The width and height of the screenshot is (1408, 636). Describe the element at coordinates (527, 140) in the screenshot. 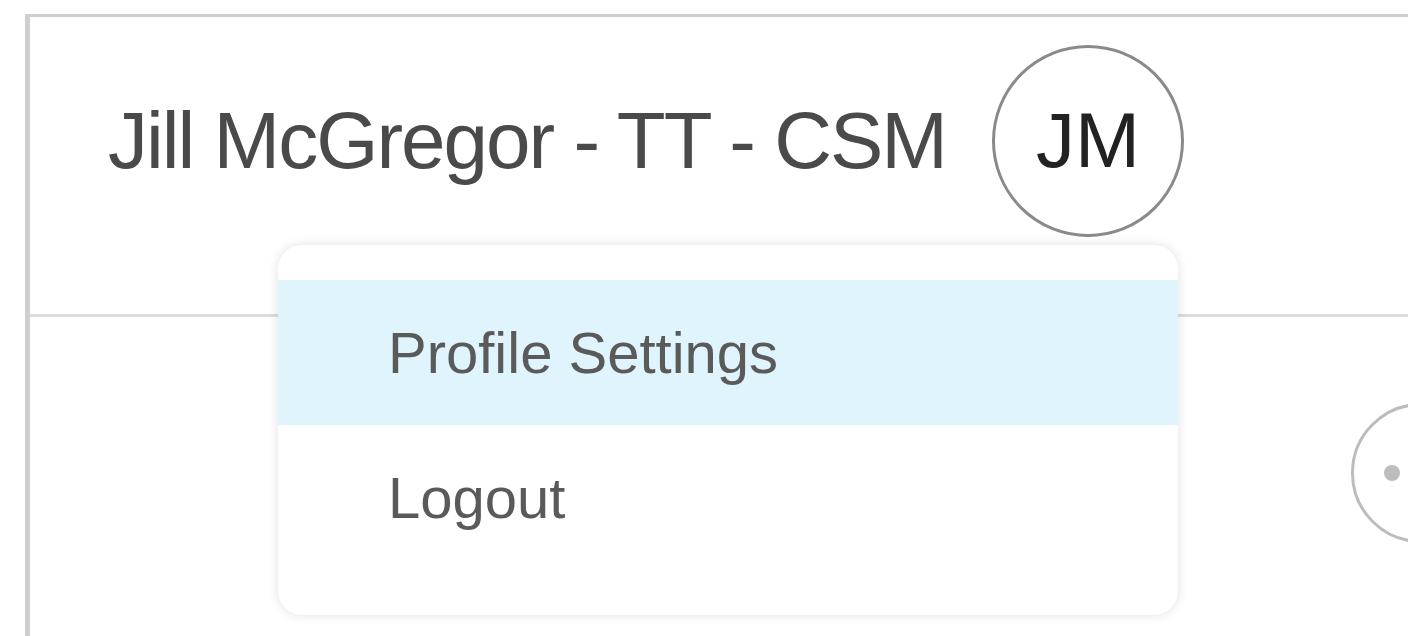

I see `user-name: Jill McGregor - TT - CSM` at that location.